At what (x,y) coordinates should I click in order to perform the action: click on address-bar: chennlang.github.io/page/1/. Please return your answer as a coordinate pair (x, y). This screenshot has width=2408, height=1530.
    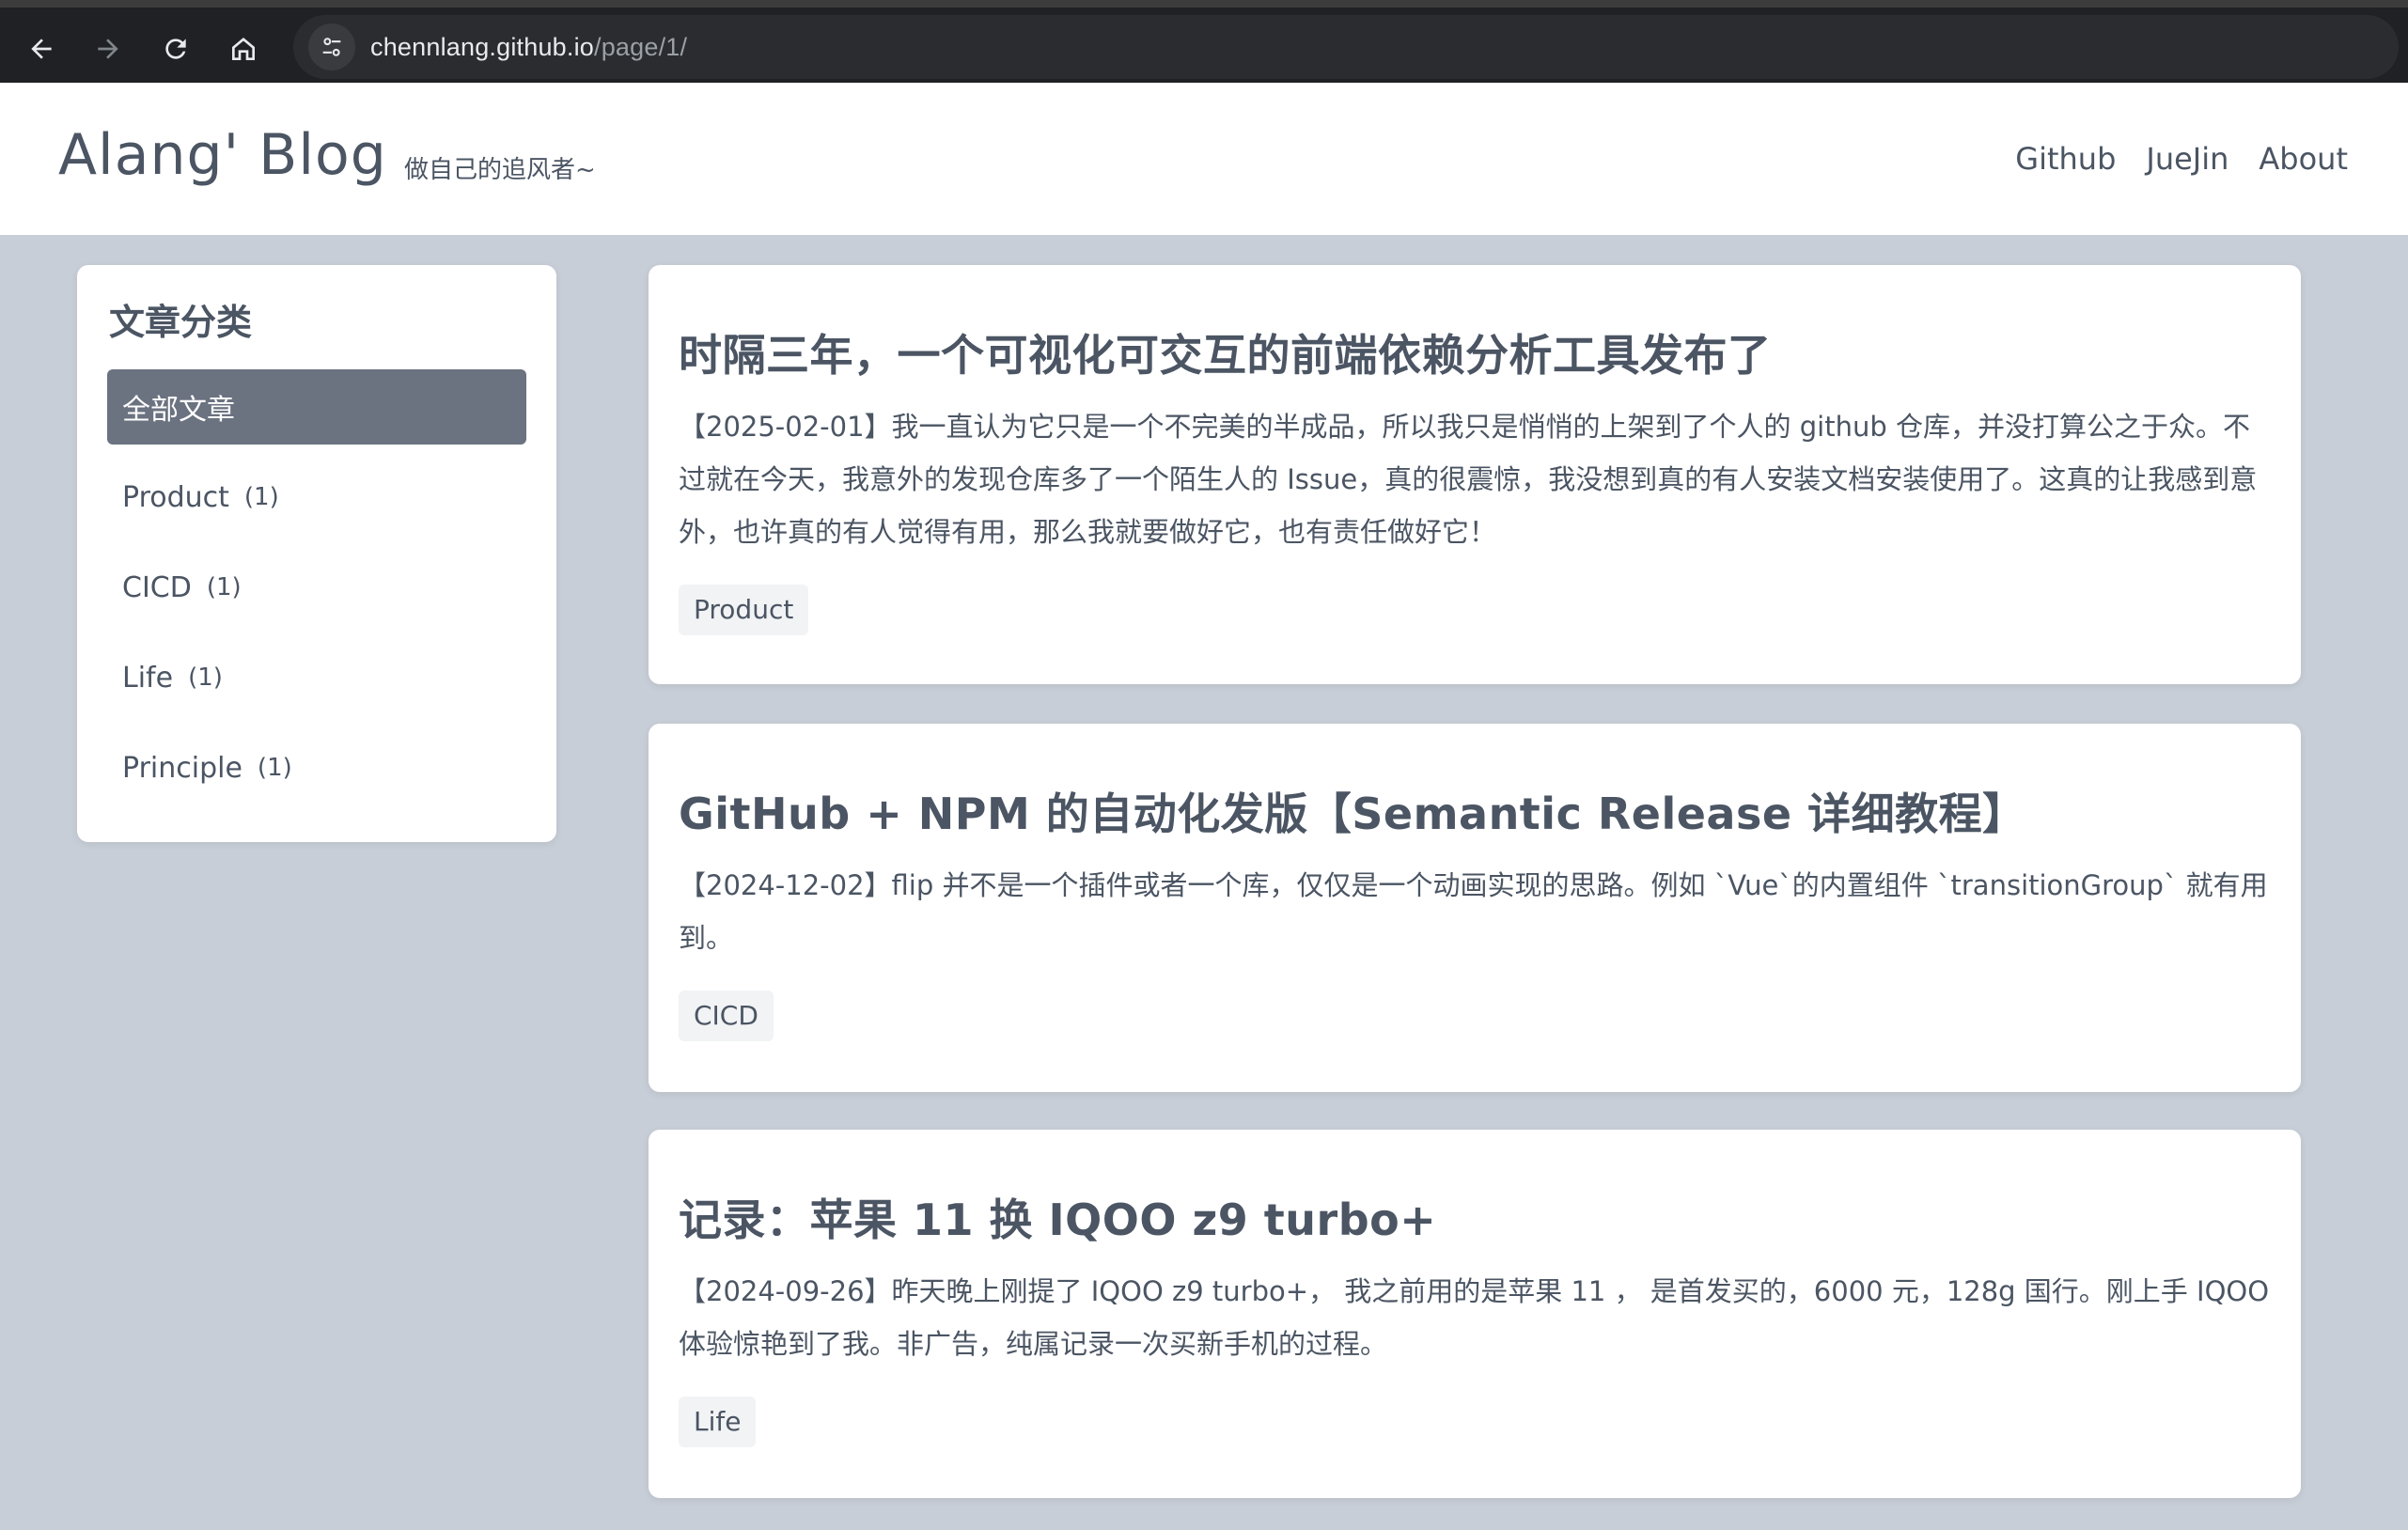
    Looking at the image, I should click on (1346, 47).